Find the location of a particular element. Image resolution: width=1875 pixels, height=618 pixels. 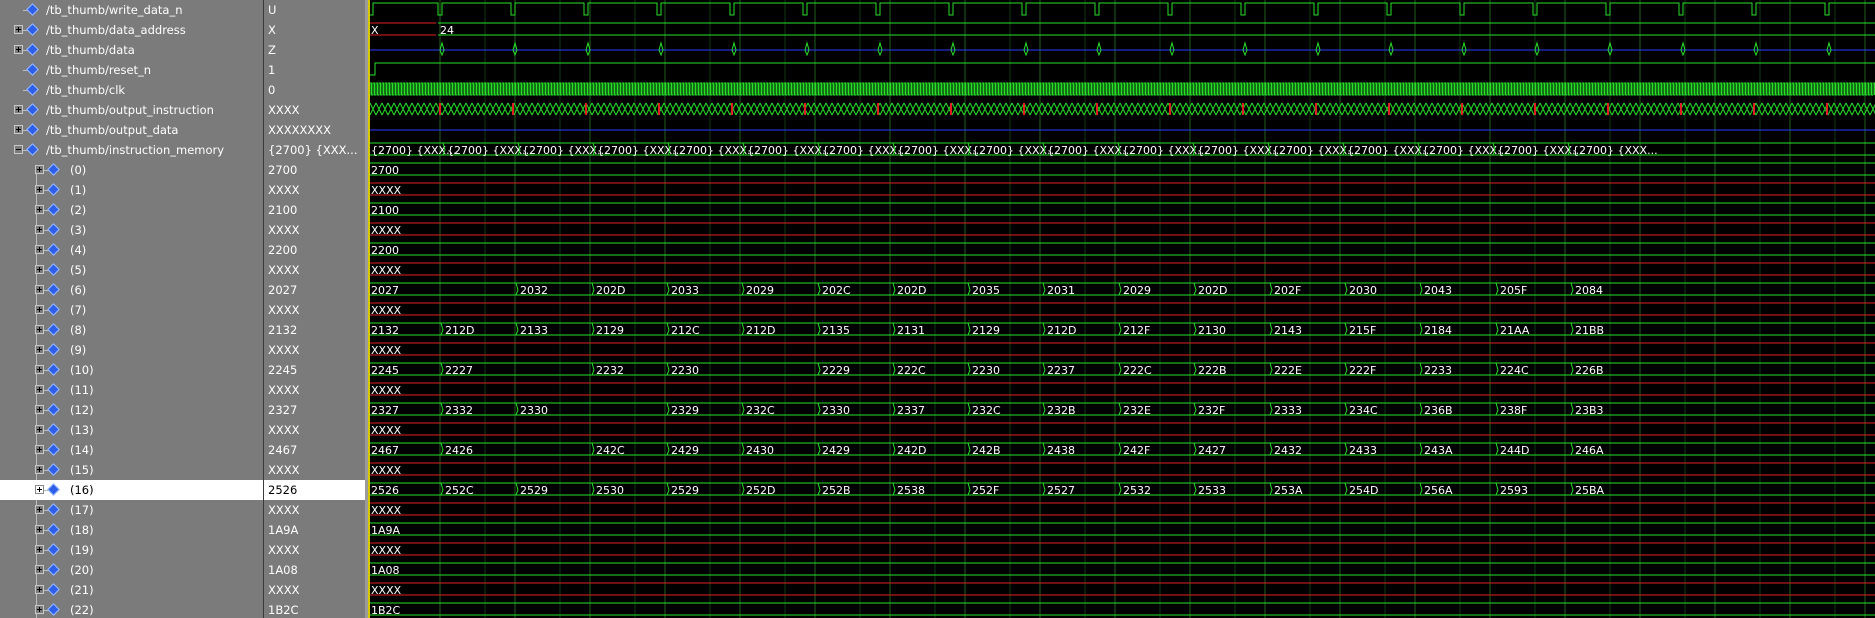

signal-row: (18) is located at coordinates (131, 530).